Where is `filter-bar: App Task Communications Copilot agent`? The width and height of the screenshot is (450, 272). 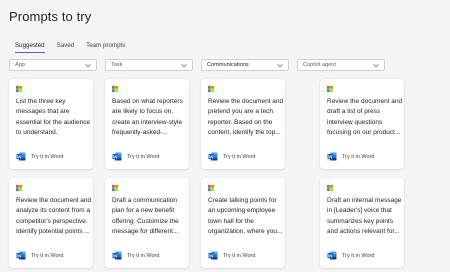 filter-bar: App Task Communications Copilot agent is located at coordinates (197, 65).